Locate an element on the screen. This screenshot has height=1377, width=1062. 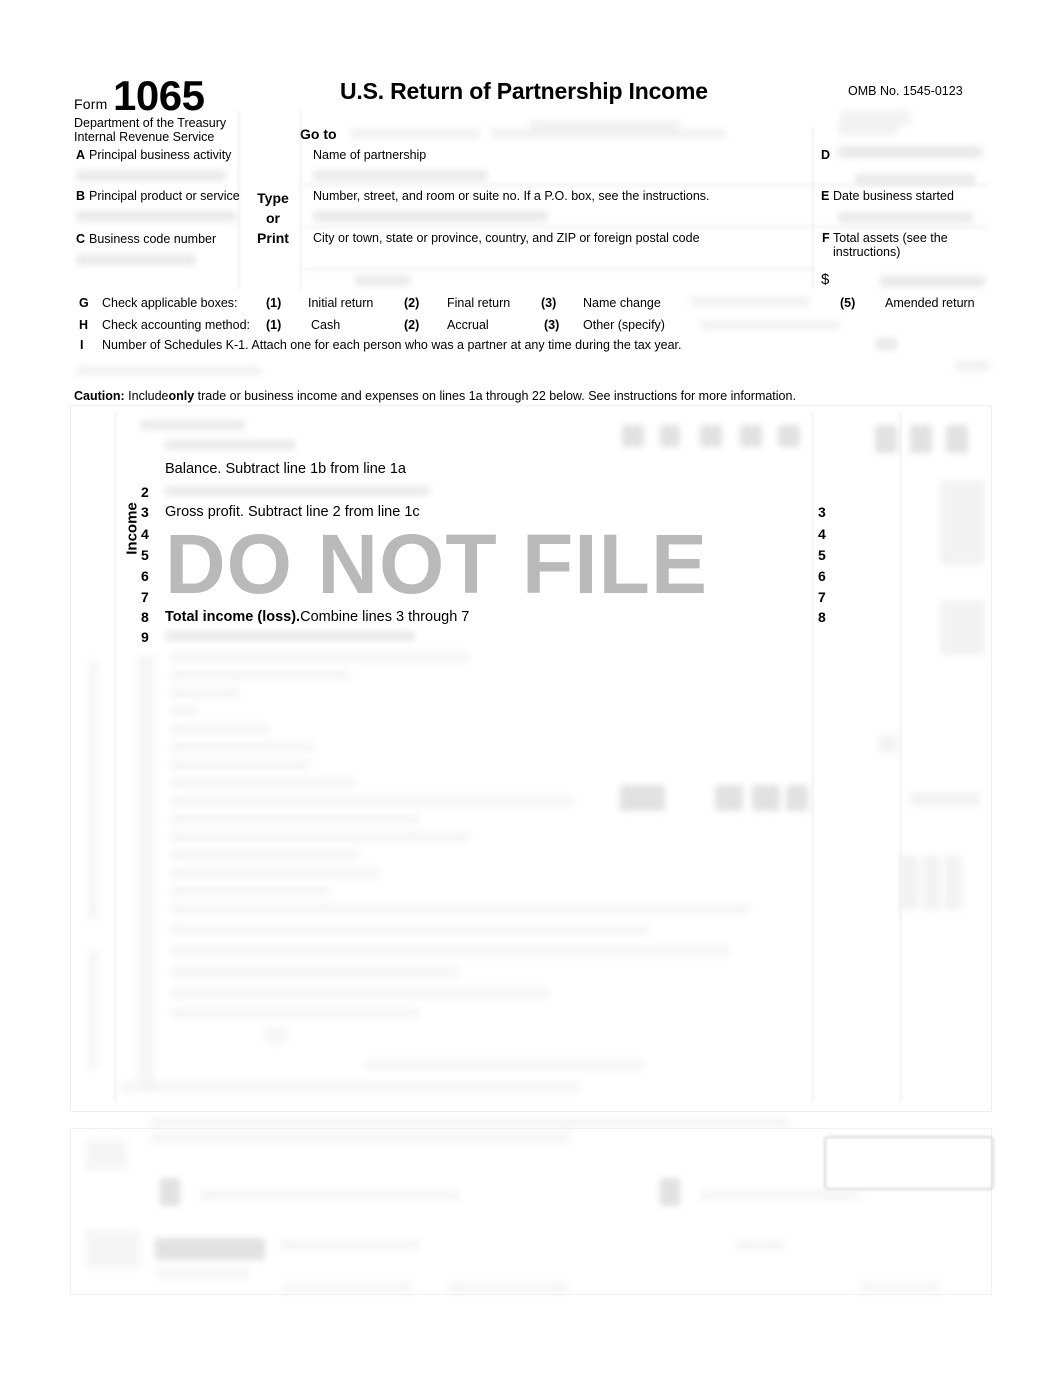
income-line-8-right-number: 8 is located at coordinates (822, 617).